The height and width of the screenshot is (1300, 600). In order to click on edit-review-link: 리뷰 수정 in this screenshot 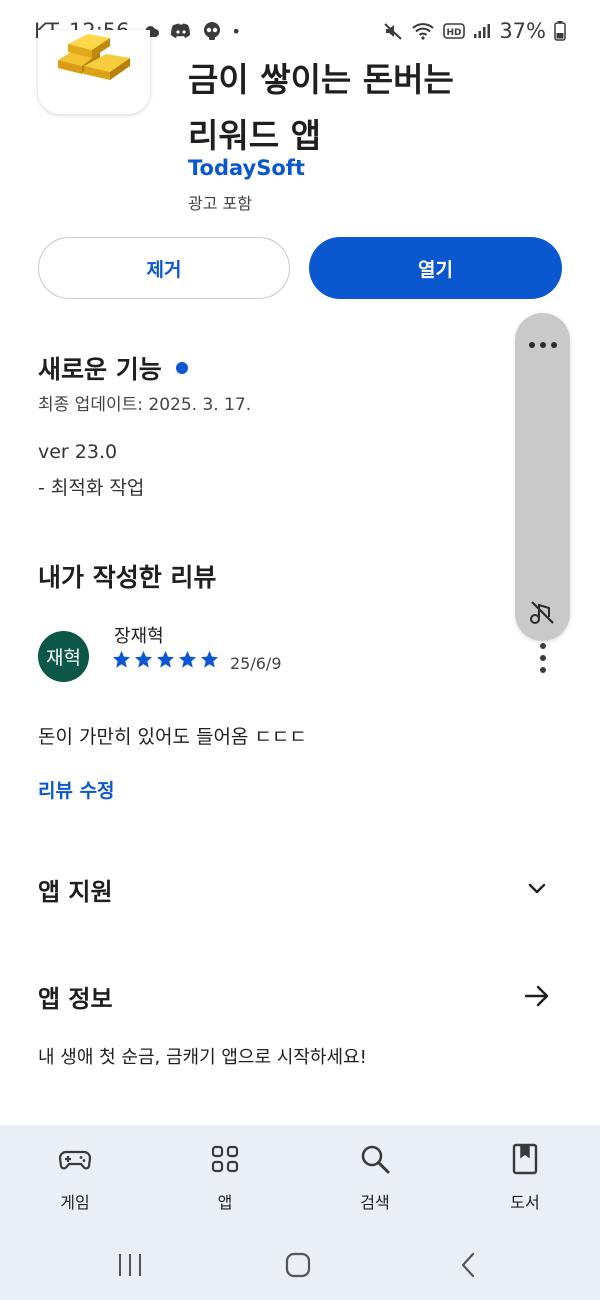, I will do `click(76, 789)`.